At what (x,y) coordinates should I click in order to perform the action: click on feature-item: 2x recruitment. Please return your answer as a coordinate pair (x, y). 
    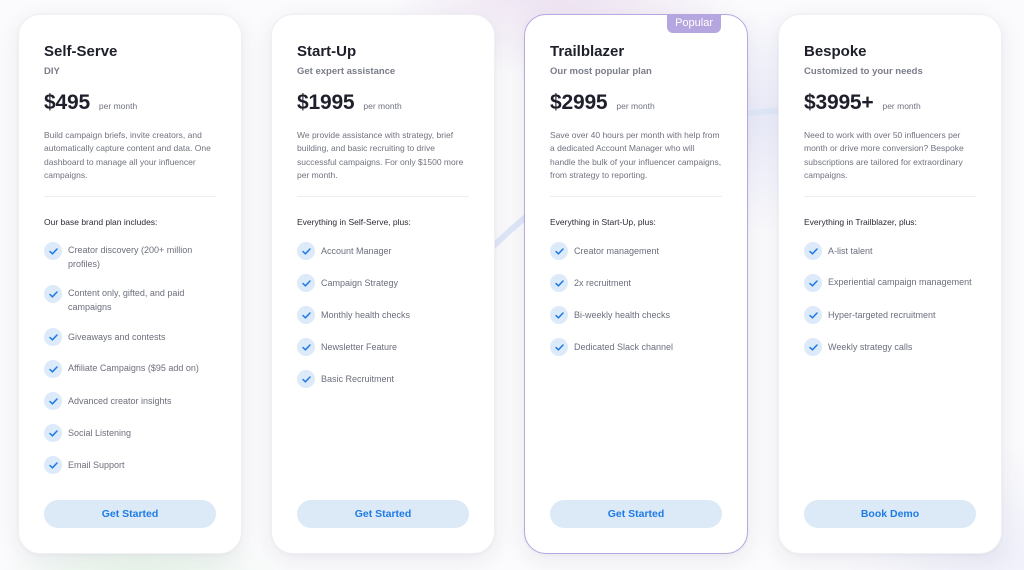
    Looking at the image, I should click on (636, 282).